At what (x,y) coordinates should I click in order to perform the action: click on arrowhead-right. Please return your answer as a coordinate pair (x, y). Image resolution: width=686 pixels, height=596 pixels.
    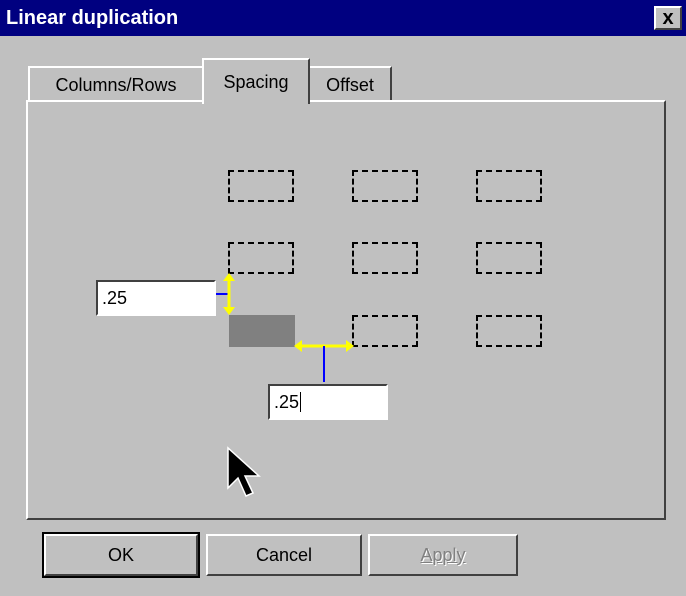
    Looking at the image, I should click on (350, 346).